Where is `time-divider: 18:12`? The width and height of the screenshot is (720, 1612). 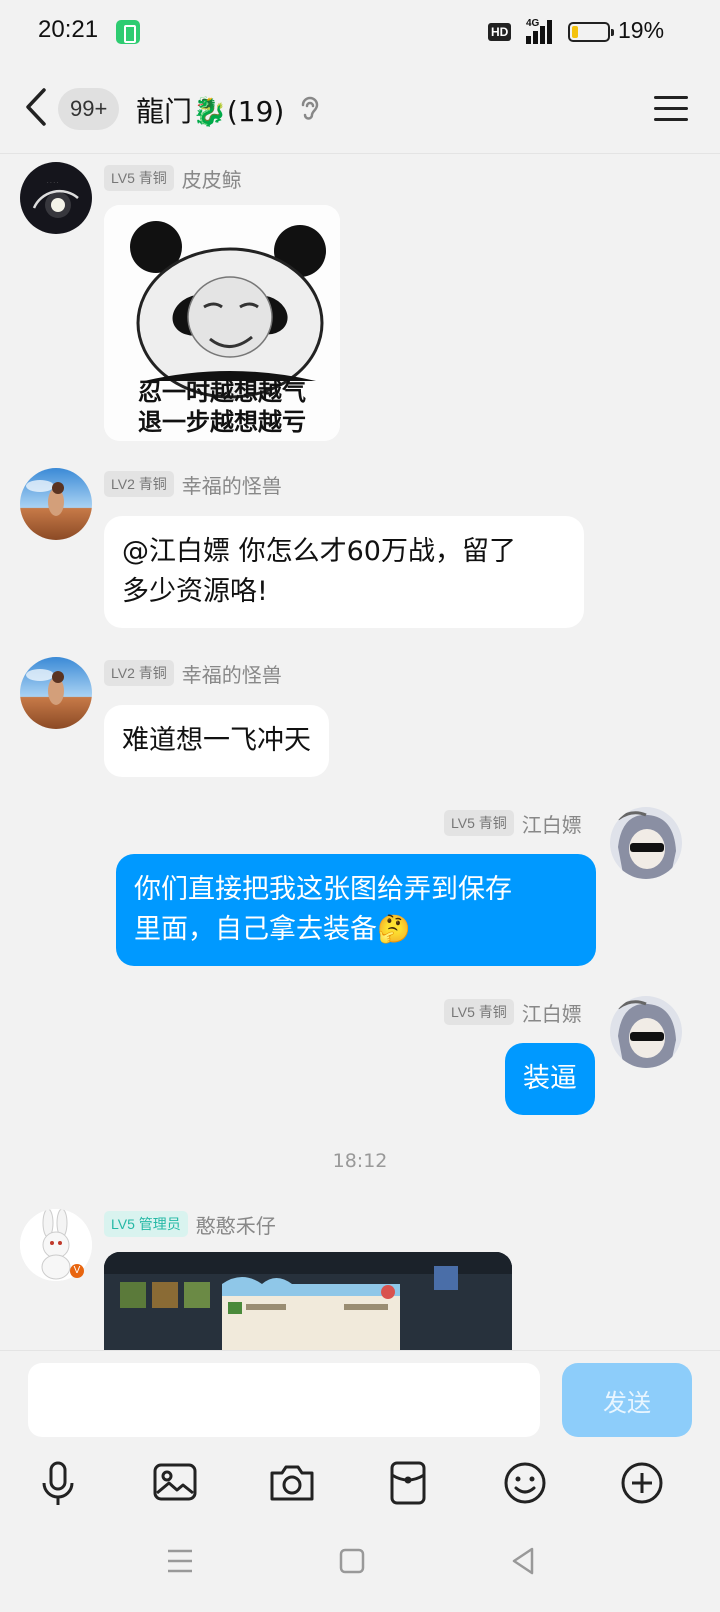 time-divider: 18:12 is located at coordinates (360, 1161).